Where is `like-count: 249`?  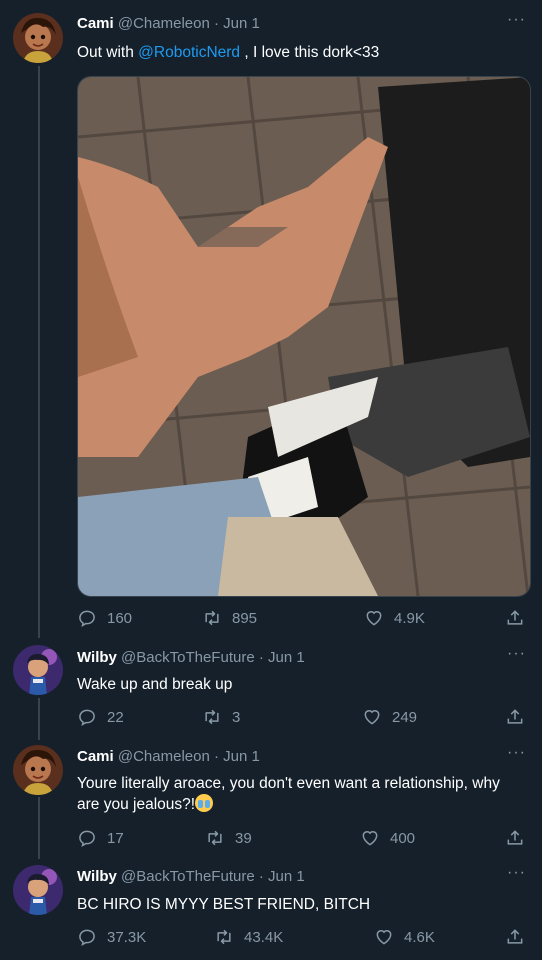 like-count: 249 is located at coordinates (405, 717).